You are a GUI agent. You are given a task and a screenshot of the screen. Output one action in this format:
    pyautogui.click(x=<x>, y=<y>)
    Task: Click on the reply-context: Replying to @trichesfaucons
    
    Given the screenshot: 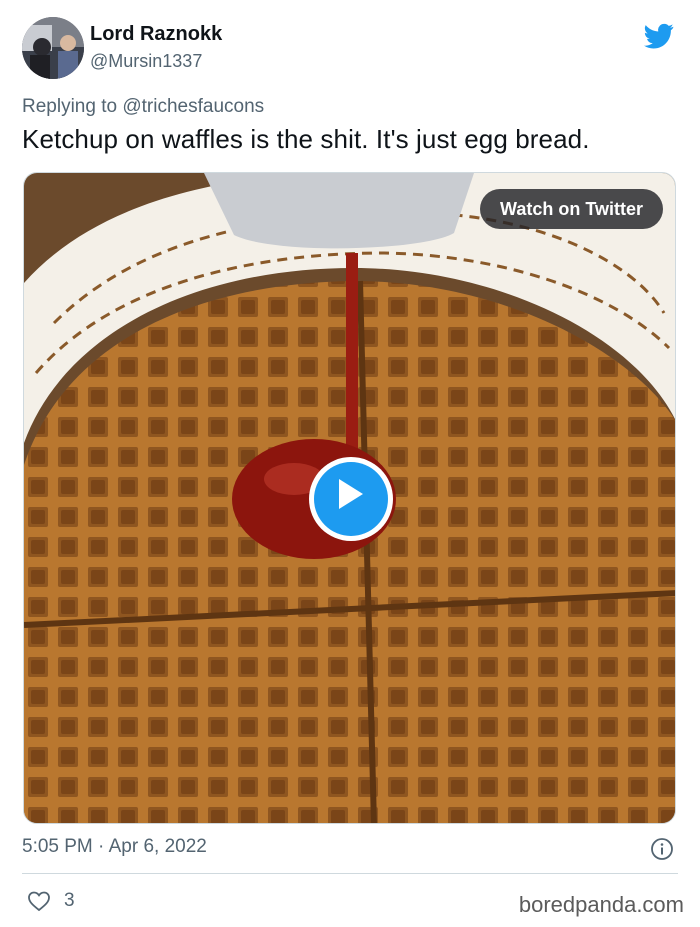 What is the action you would take?
    pyautogui.click(x=143, y=107)
    